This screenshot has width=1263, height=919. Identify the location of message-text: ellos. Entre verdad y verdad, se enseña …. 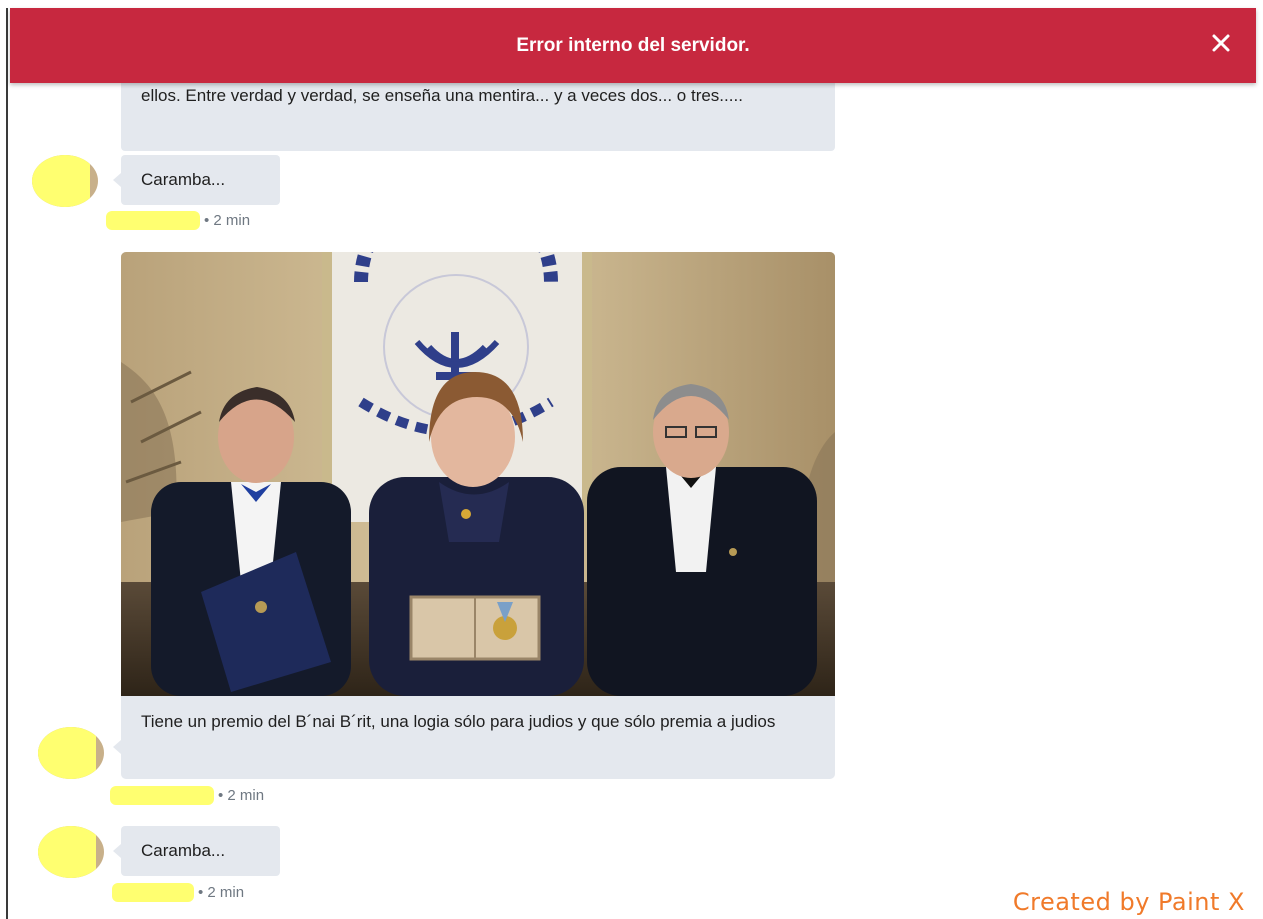
(442, 95).